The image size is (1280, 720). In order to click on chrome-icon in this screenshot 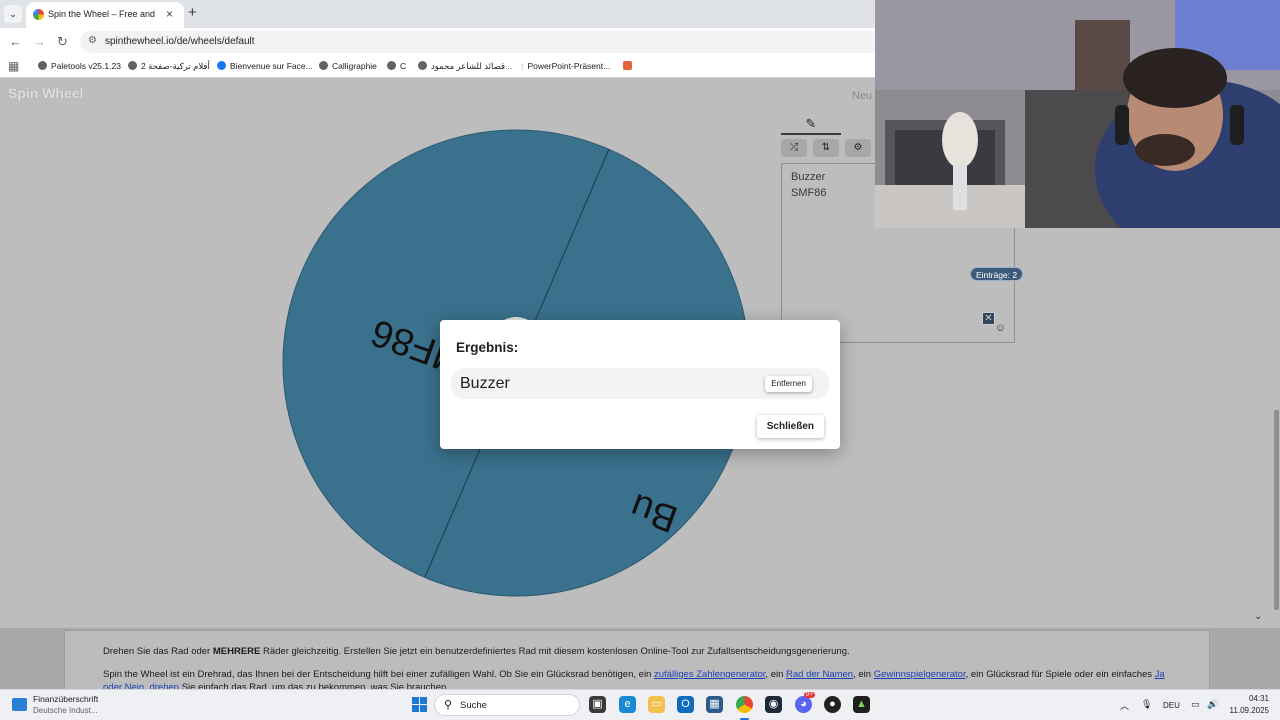, I will do `click(744, 704)`.